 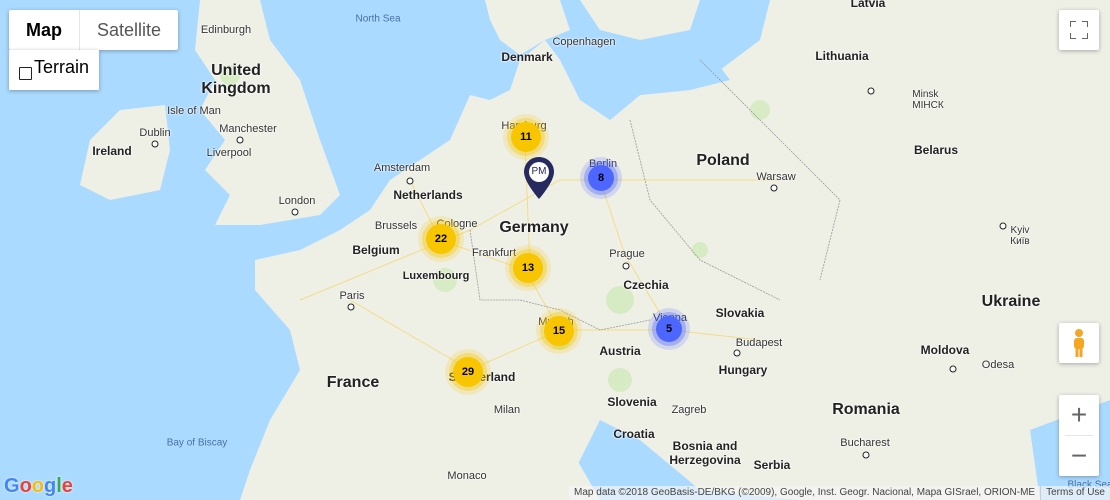 I want to click on marker-cluster: 29, so click(x=468, y=372).